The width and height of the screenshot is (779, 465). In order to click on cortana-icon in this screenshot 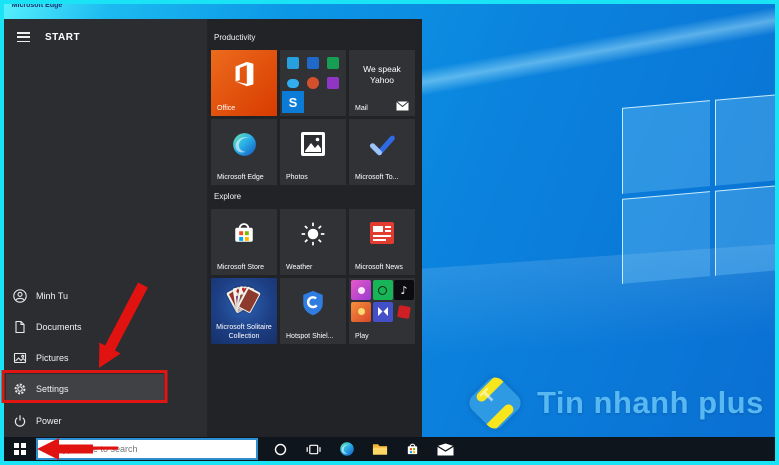, I will do `click(280, 449)`.